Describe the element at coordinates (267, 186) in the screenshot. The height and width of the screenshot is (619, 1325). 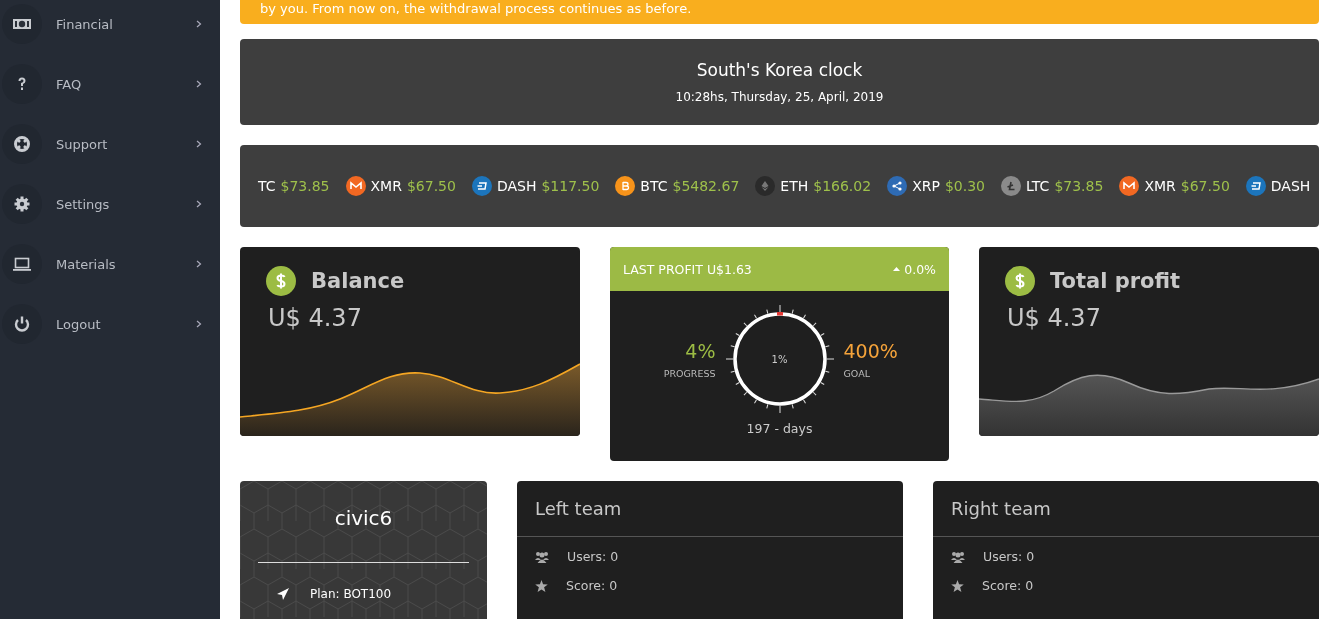
I see `coin-symbol: TC` at that location.